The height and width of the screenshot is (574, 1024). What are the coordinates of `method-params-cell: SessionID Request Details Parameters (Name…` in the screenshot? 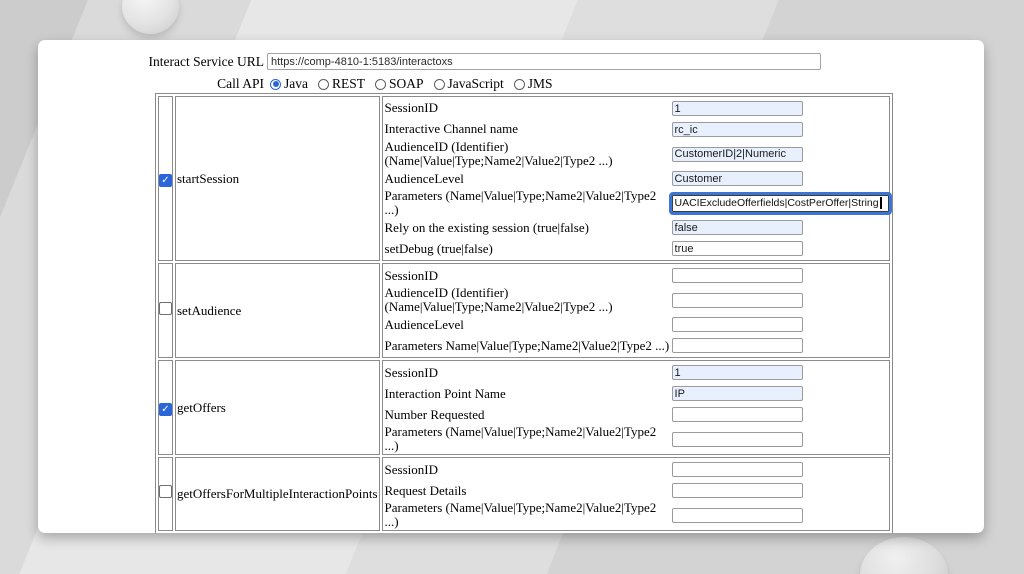 It's located at (635, 494).